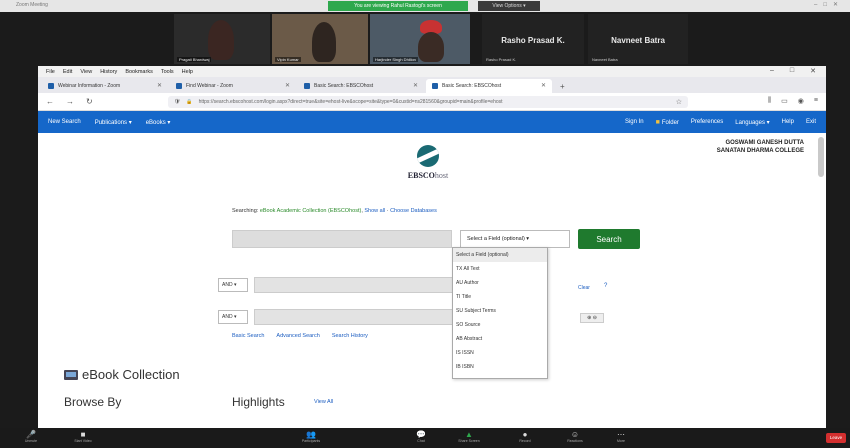 The height and width of the screenshot is (448, 850). I want to click on share-screen-button: ▲ Share Screen, so click(469, 436).